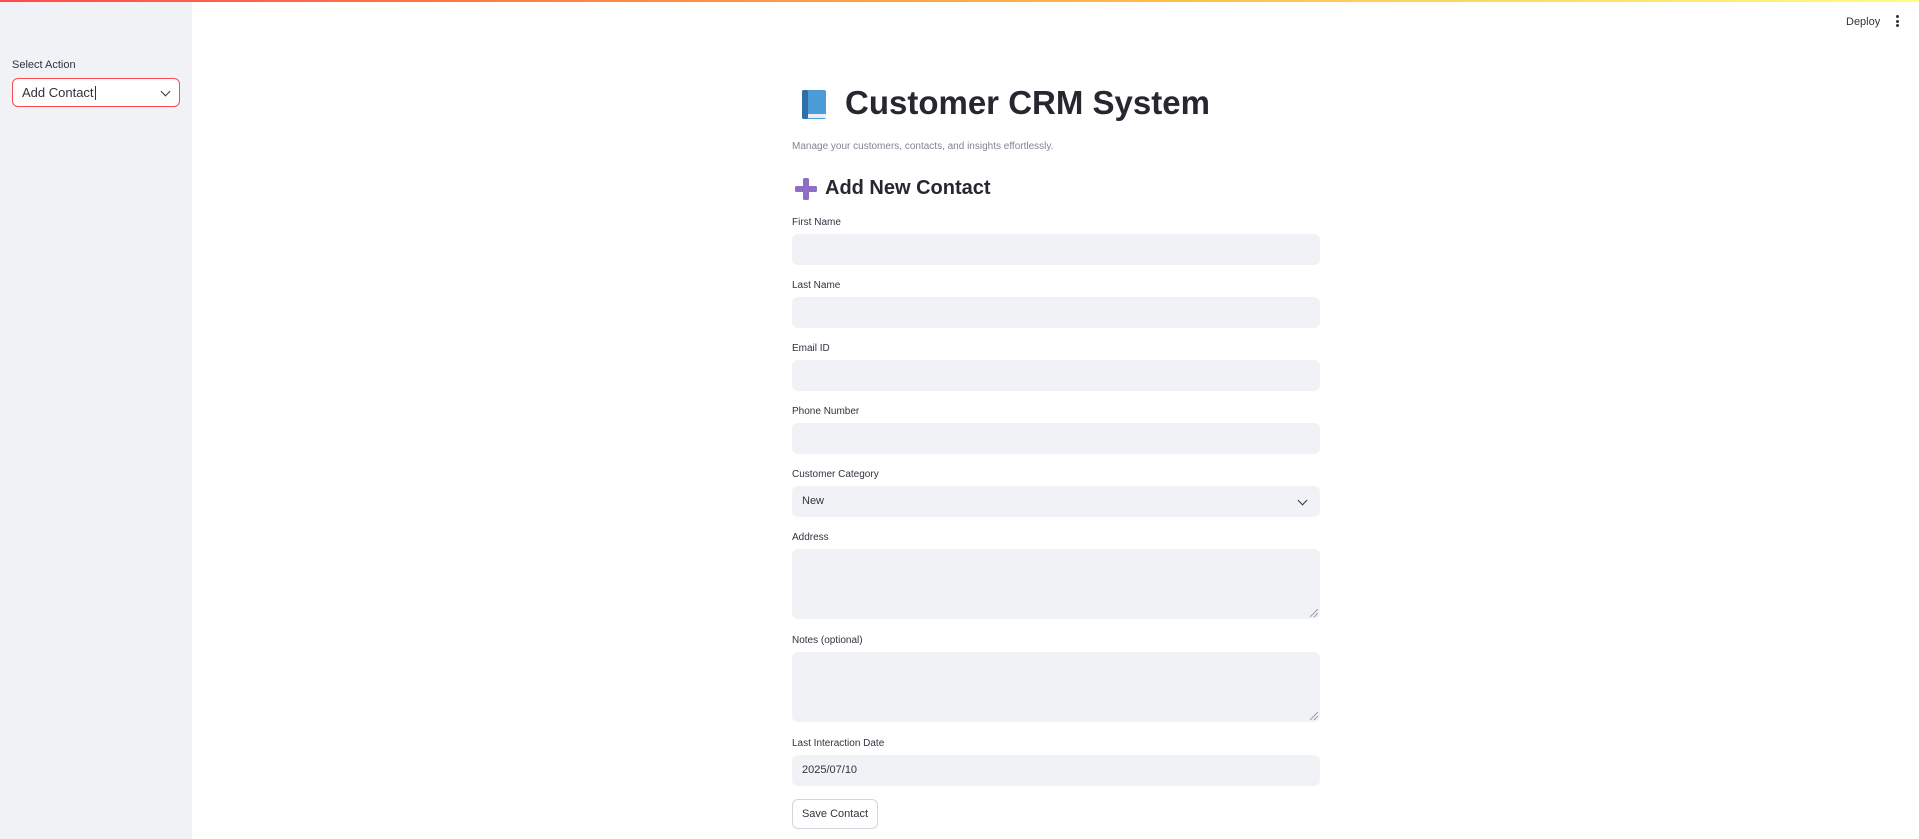 This screenshot has width=1919, height=839. What do you see at coordinates (1056, 501) in the screenshot?
I see `category-select: New` at bounding box center [1056, 501].